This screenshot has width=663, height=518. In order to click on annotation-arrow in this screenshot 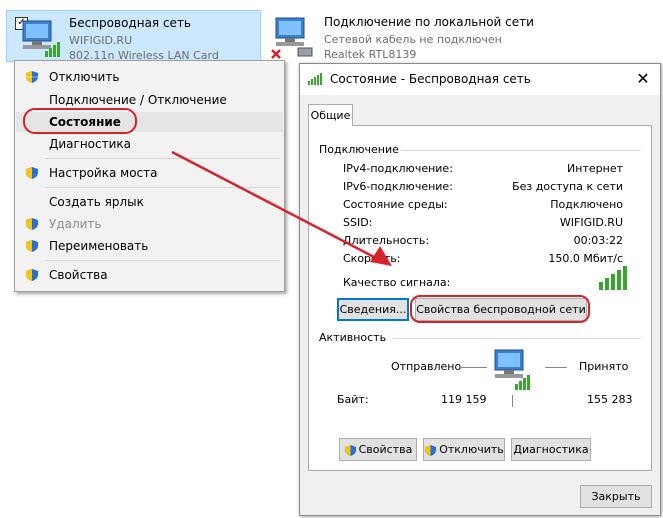, I will do `click(281, 208)`.